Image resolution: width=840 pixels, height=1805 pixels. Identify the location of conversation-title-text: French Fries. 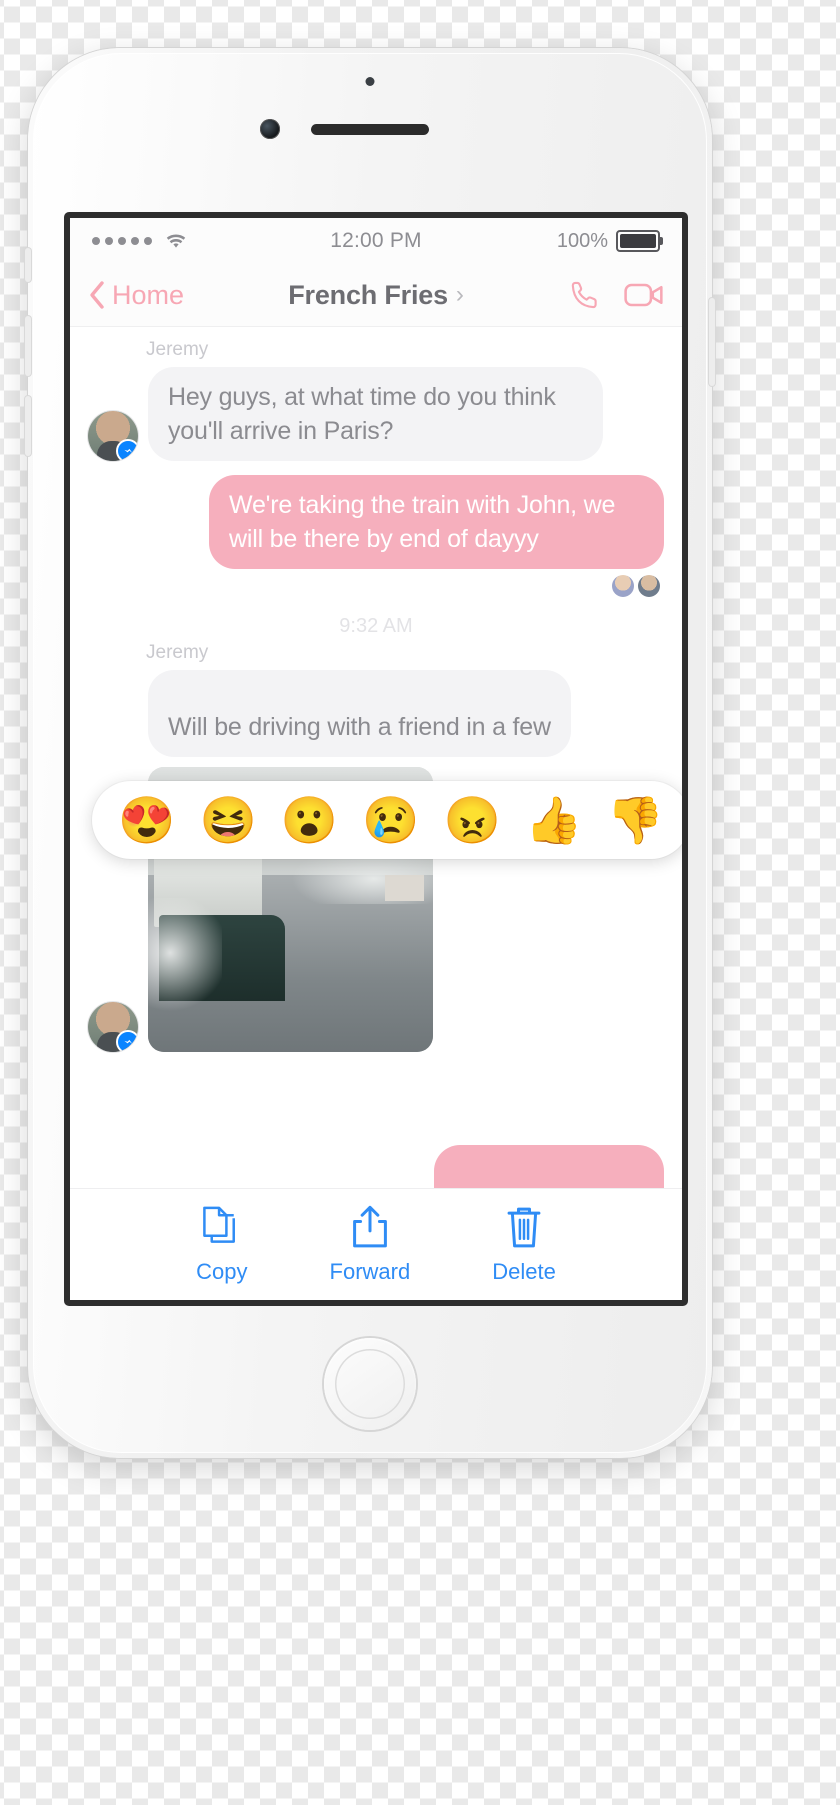
(368, 294).